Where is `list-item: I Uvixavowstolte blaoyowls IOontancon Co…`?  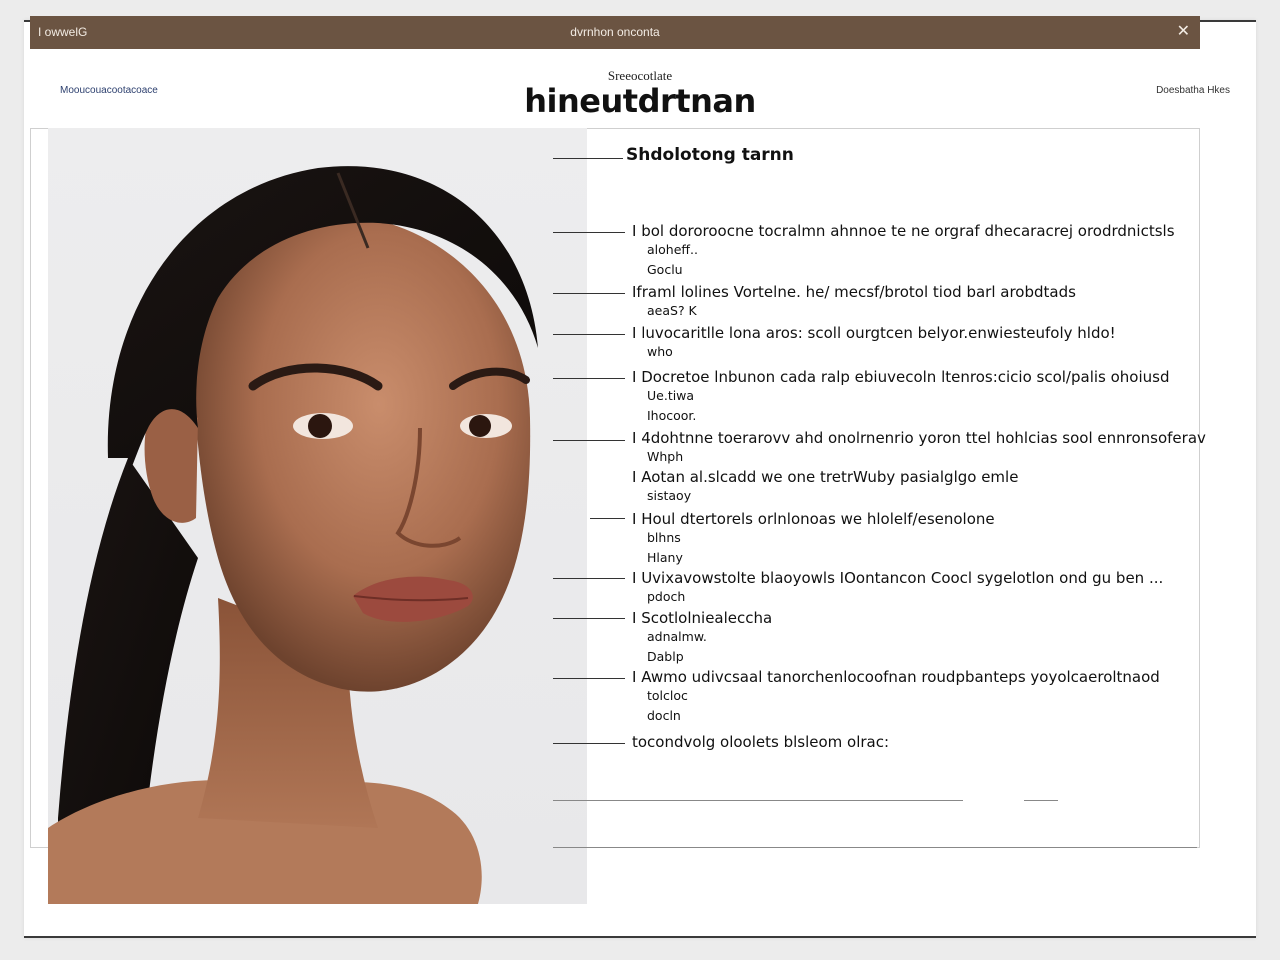
list-item: I Uvixavowstolte blaoyowls IOontancon Co… is located at coordinates (897, 588).